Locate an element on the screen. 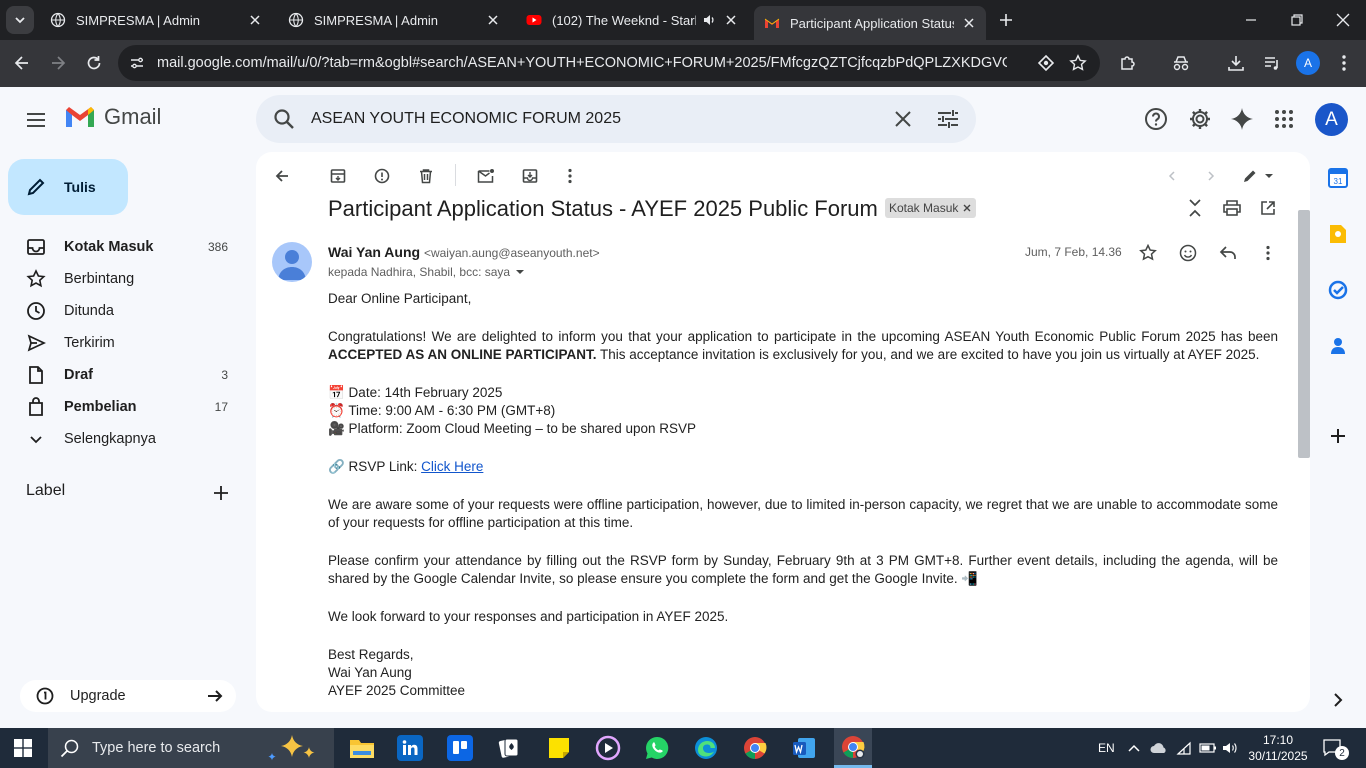 This screenshot has height=768, width=1366. get-addons-button is located at coordinates (1338, 436).